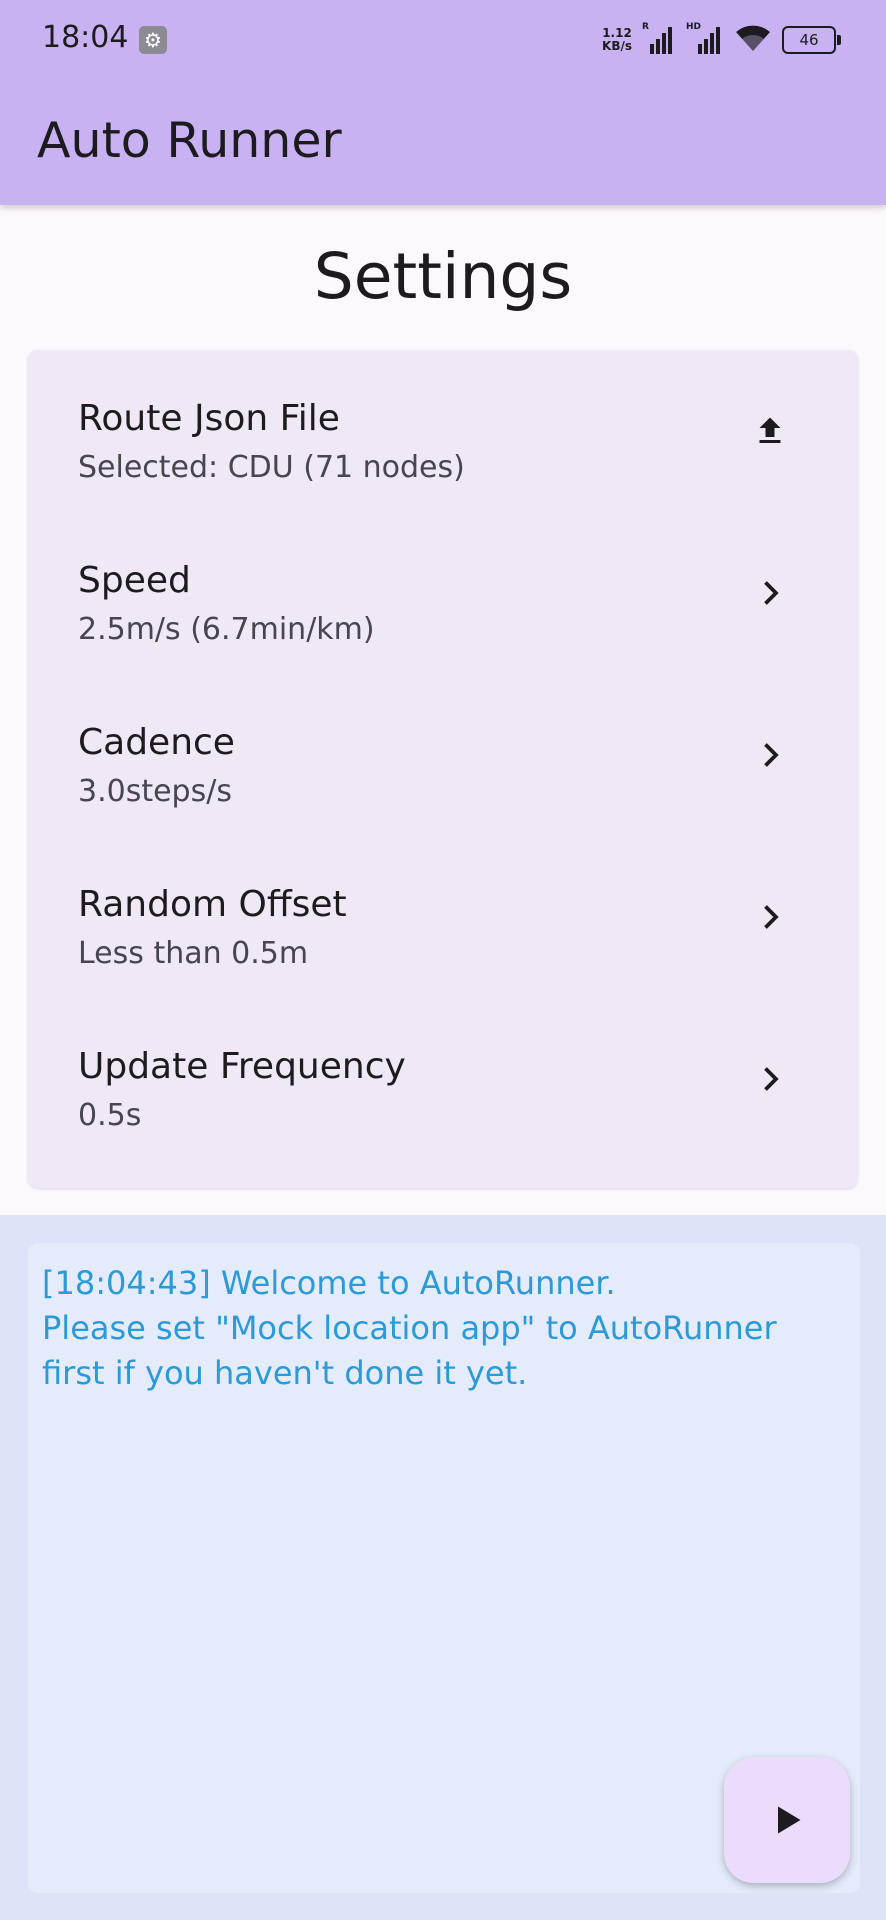 The image size is (886, 1920). Describe the element at coordinates (155, 791) in the screenshot. I see `setting-subtitle: 3.0steps/s` at that location.